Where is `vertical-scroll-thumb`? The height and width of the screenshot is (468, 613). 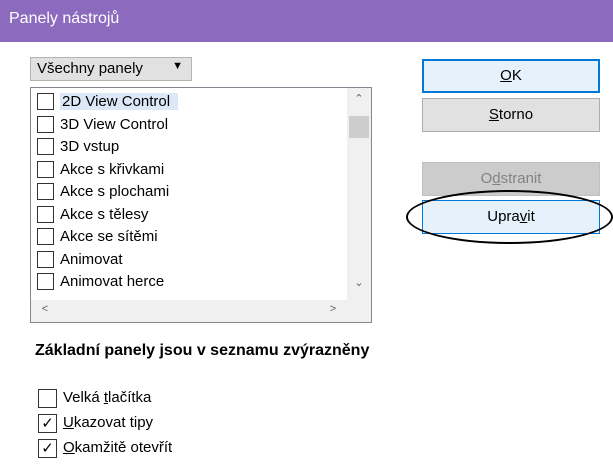 vertical-scroll-thumb is located at coordinates (359, 127).